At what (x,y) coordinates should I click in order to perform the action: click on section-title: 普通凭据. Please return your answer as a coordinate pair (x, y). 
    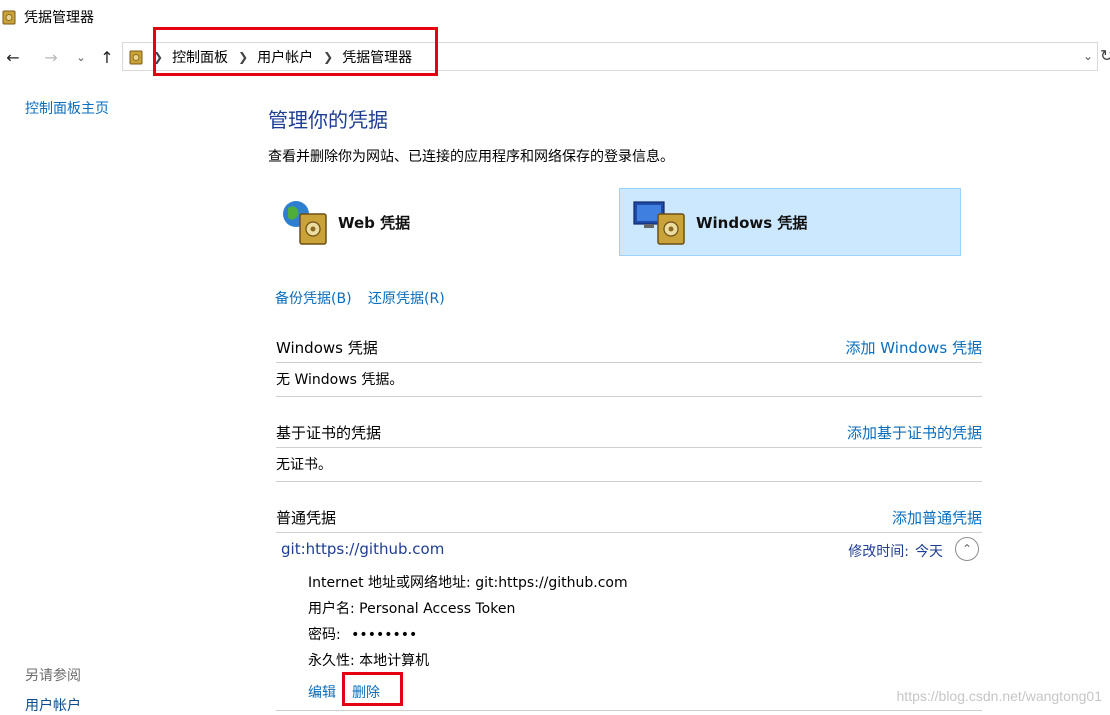
    Looking at the image, I should click on (306, 518).